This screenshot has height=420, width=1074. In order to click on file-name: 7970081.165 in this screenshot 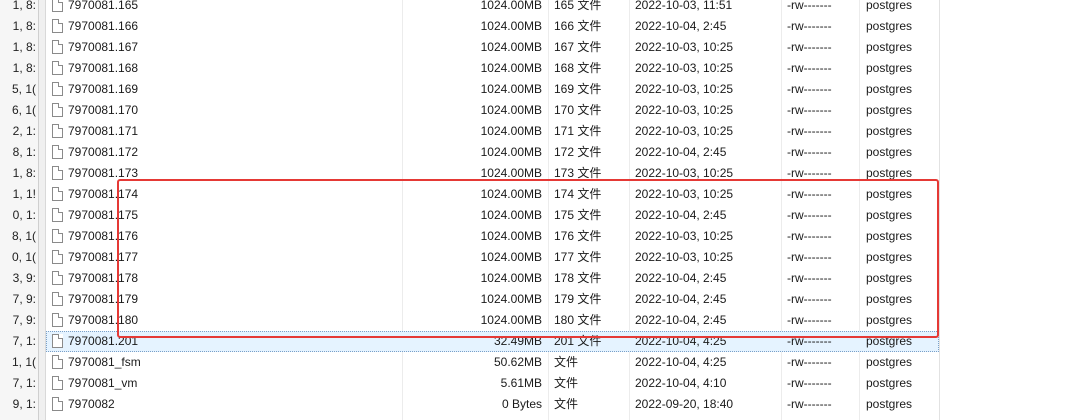, I will do `click(103, 6)`.